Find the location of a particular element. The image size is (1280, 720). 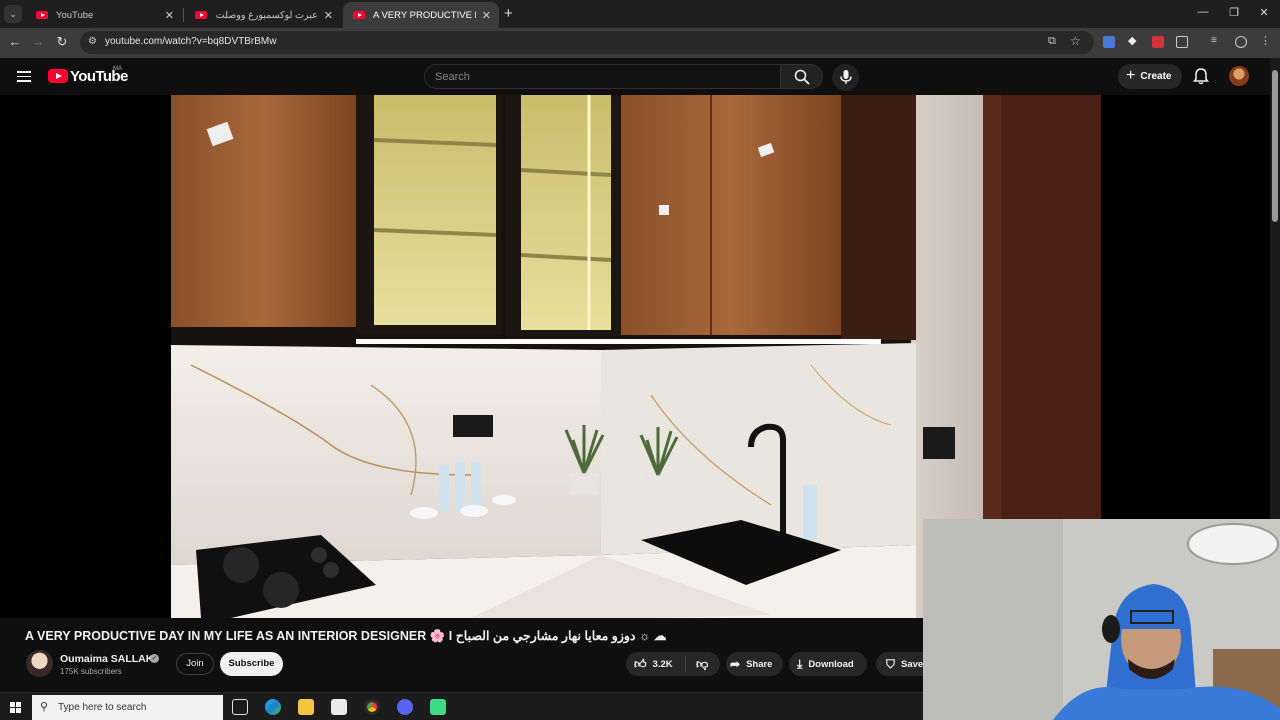

restore-window-icon: ❐ is located at coordinates (1234, 12).